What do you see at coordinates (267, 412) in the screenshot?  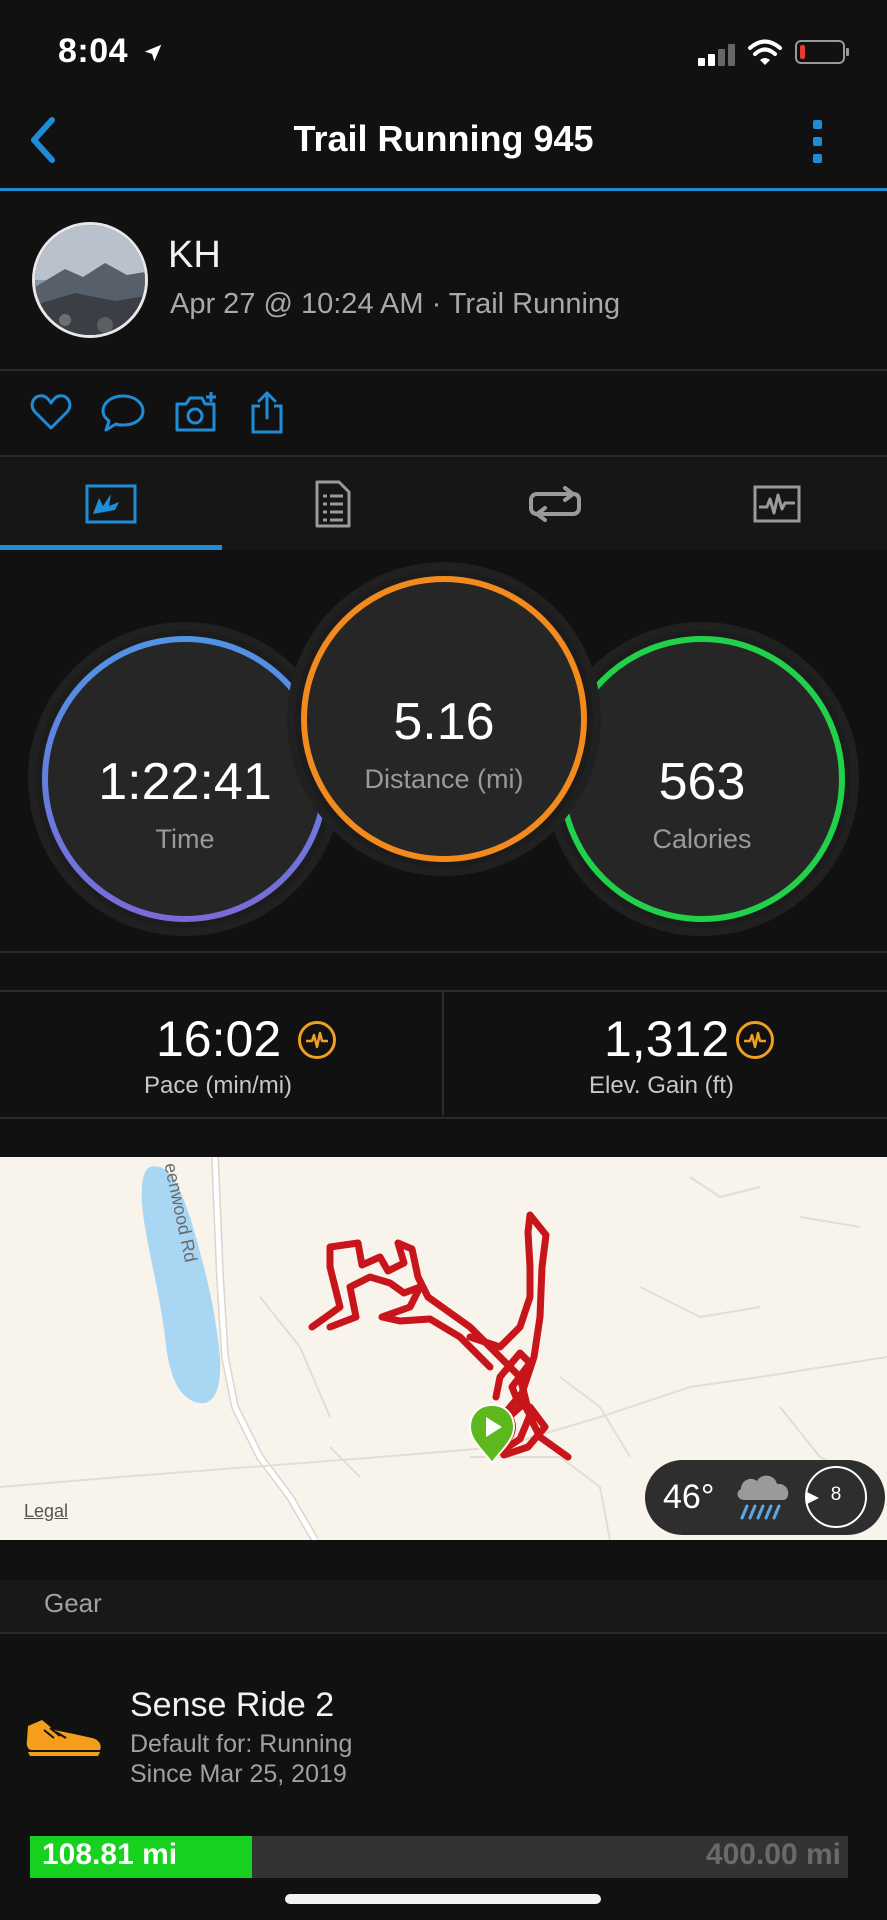 I see `share-icon` at bounding box center [267, 412].